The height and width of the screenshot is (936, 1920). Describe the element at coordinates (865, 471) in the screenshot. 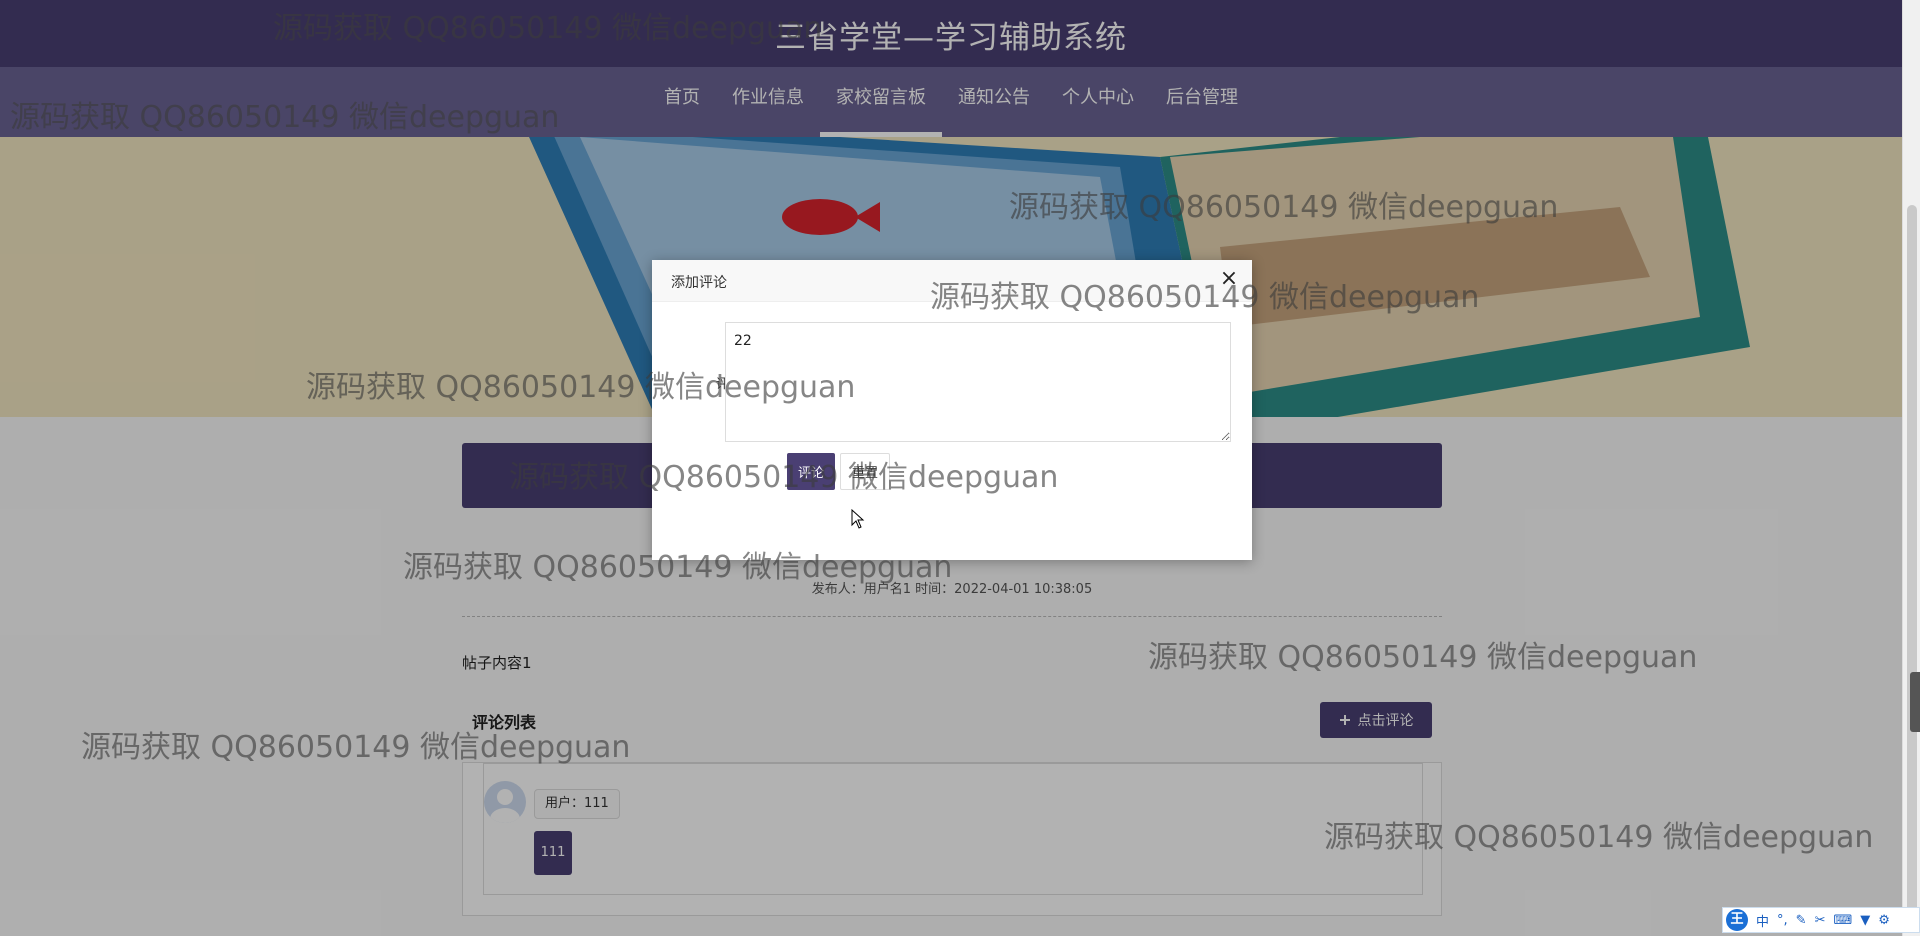

I see `reset-button: 重置` at that location.